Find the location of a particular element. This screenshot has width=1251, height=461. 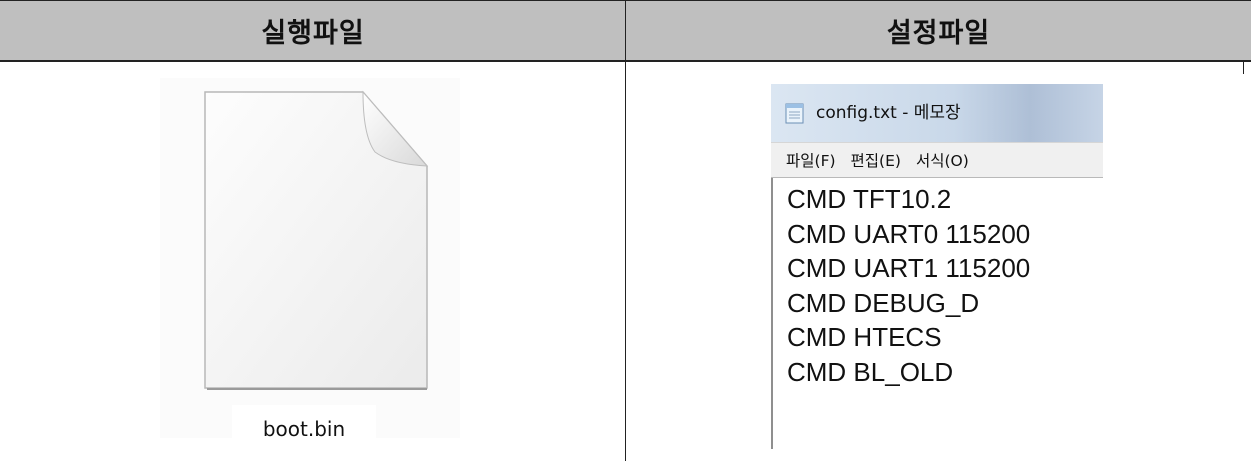

notepad-titlebar: config.txt - 메모장 is located at coordinates (937, 113).